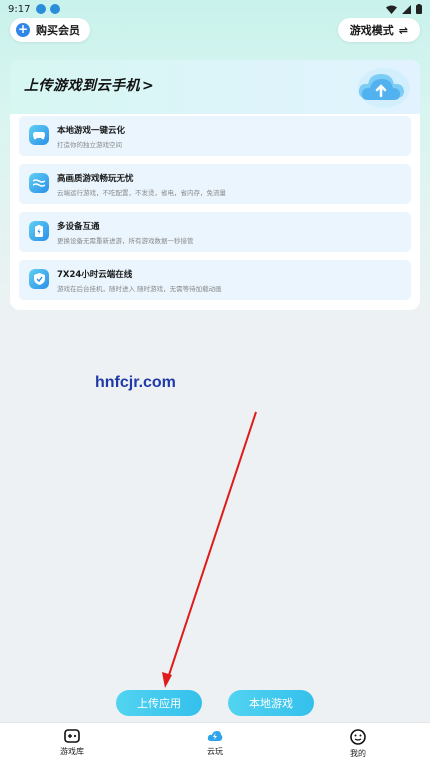  Describe the element at coordinates (39, 231) in the screenshot. I see `battery-icon` at that location.